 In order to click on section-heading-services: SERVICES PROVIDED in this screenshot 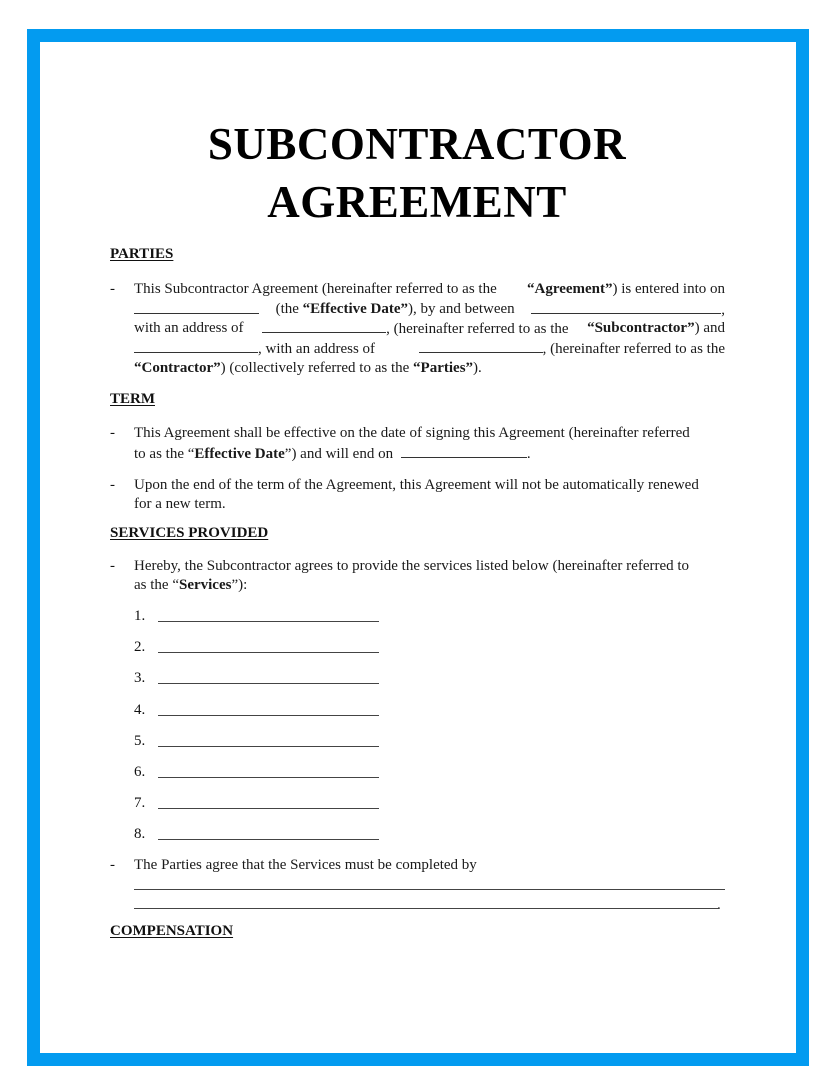, I will do `click(189, 533)`.